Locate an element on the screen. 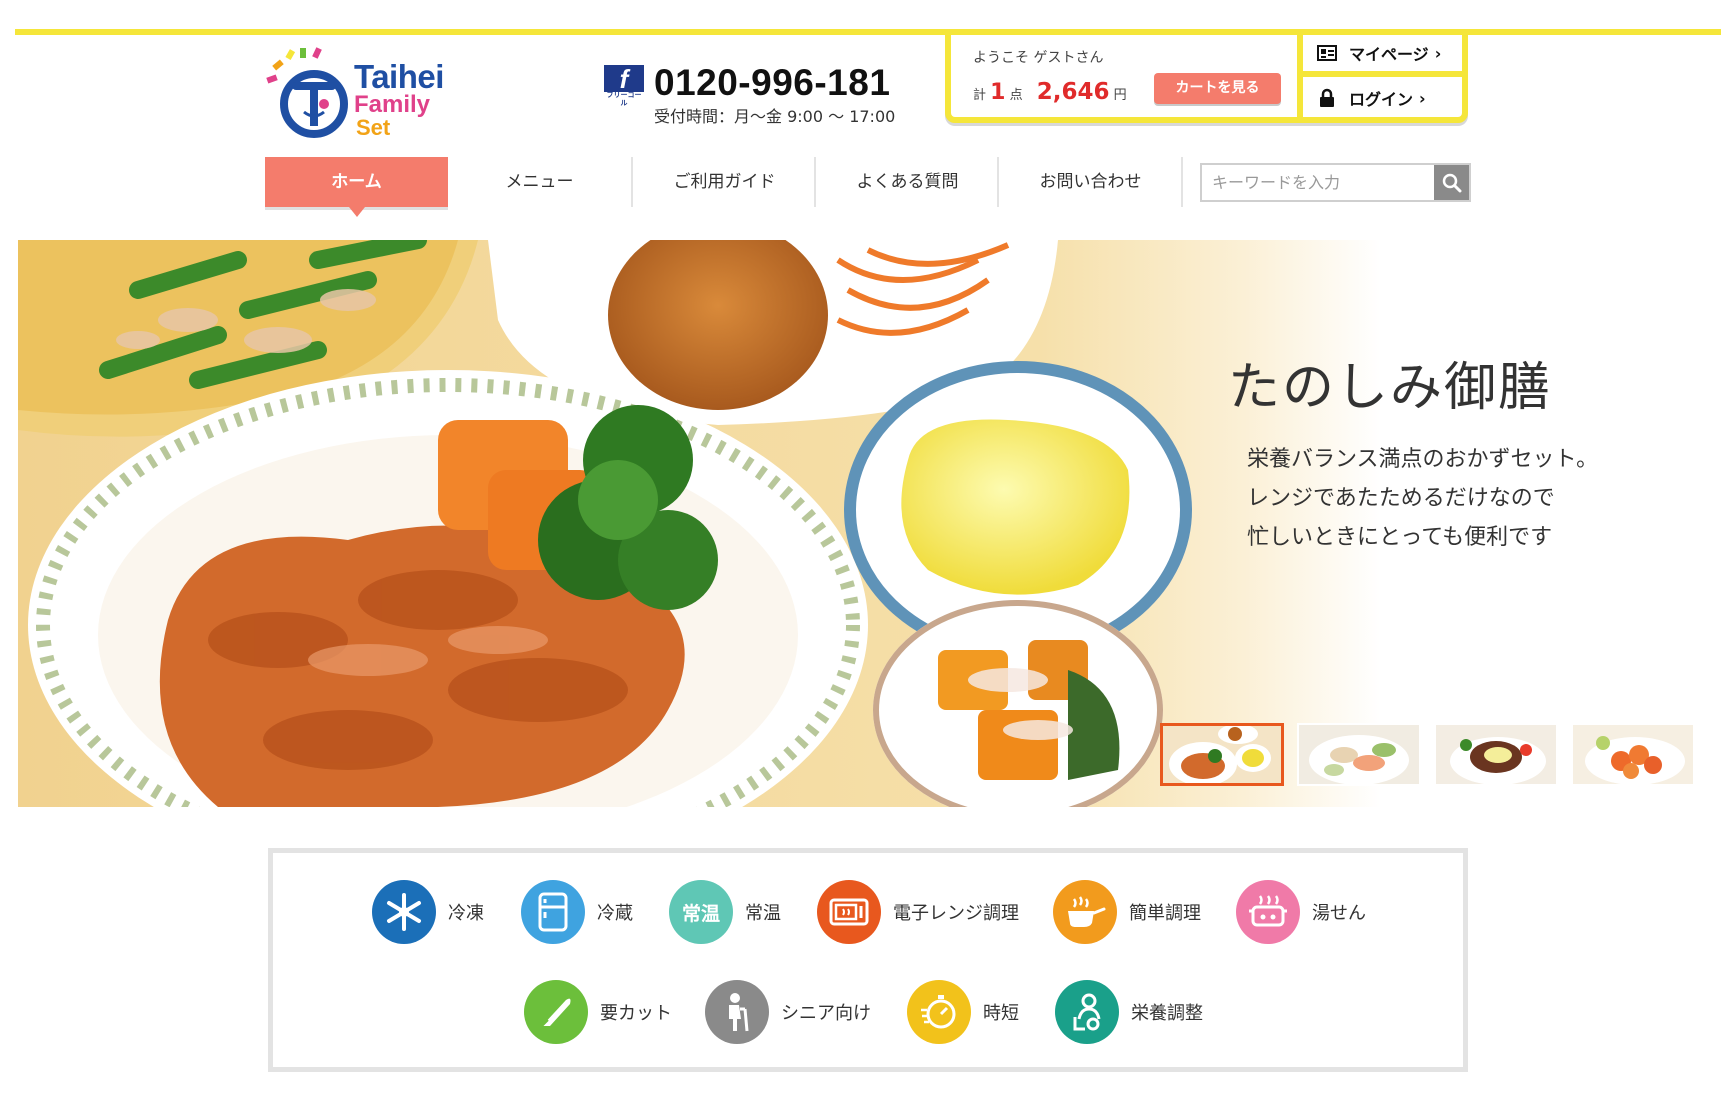 The height and width of the screenshot is (1111, 1721). feature-label: 冷蔵 is located at coordinates (615, 913).